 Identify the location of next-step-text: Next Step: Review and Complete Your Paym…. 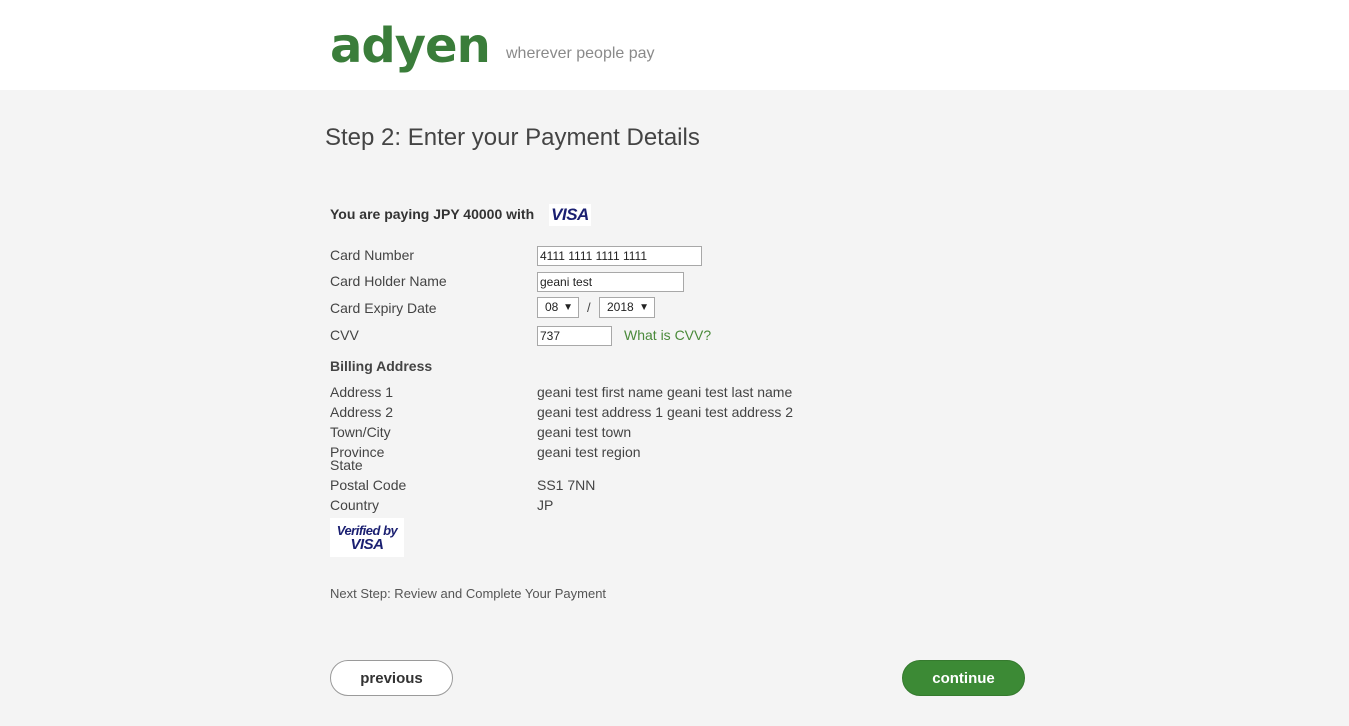
(468, 593).